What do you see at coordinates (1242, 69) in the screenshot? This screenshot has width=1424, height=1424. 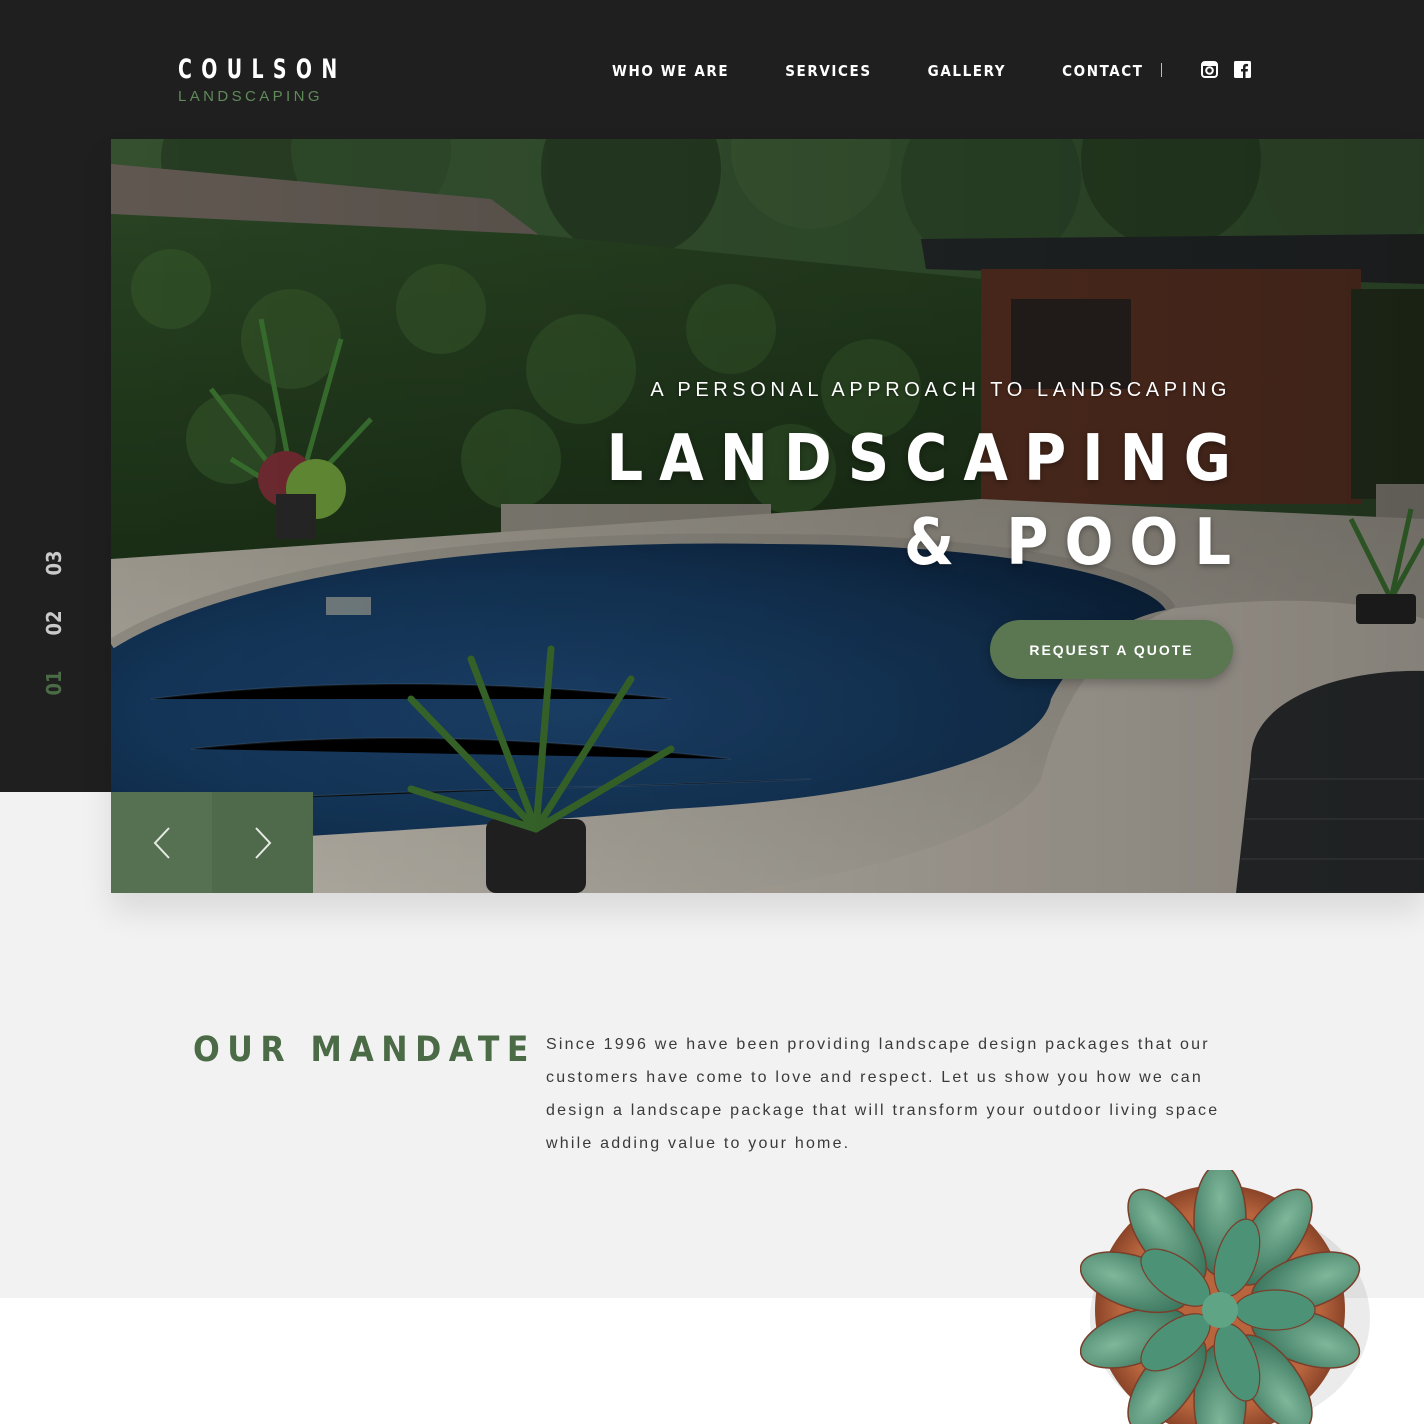 I see `facebook-icon` at bounding box center [1242, 69].